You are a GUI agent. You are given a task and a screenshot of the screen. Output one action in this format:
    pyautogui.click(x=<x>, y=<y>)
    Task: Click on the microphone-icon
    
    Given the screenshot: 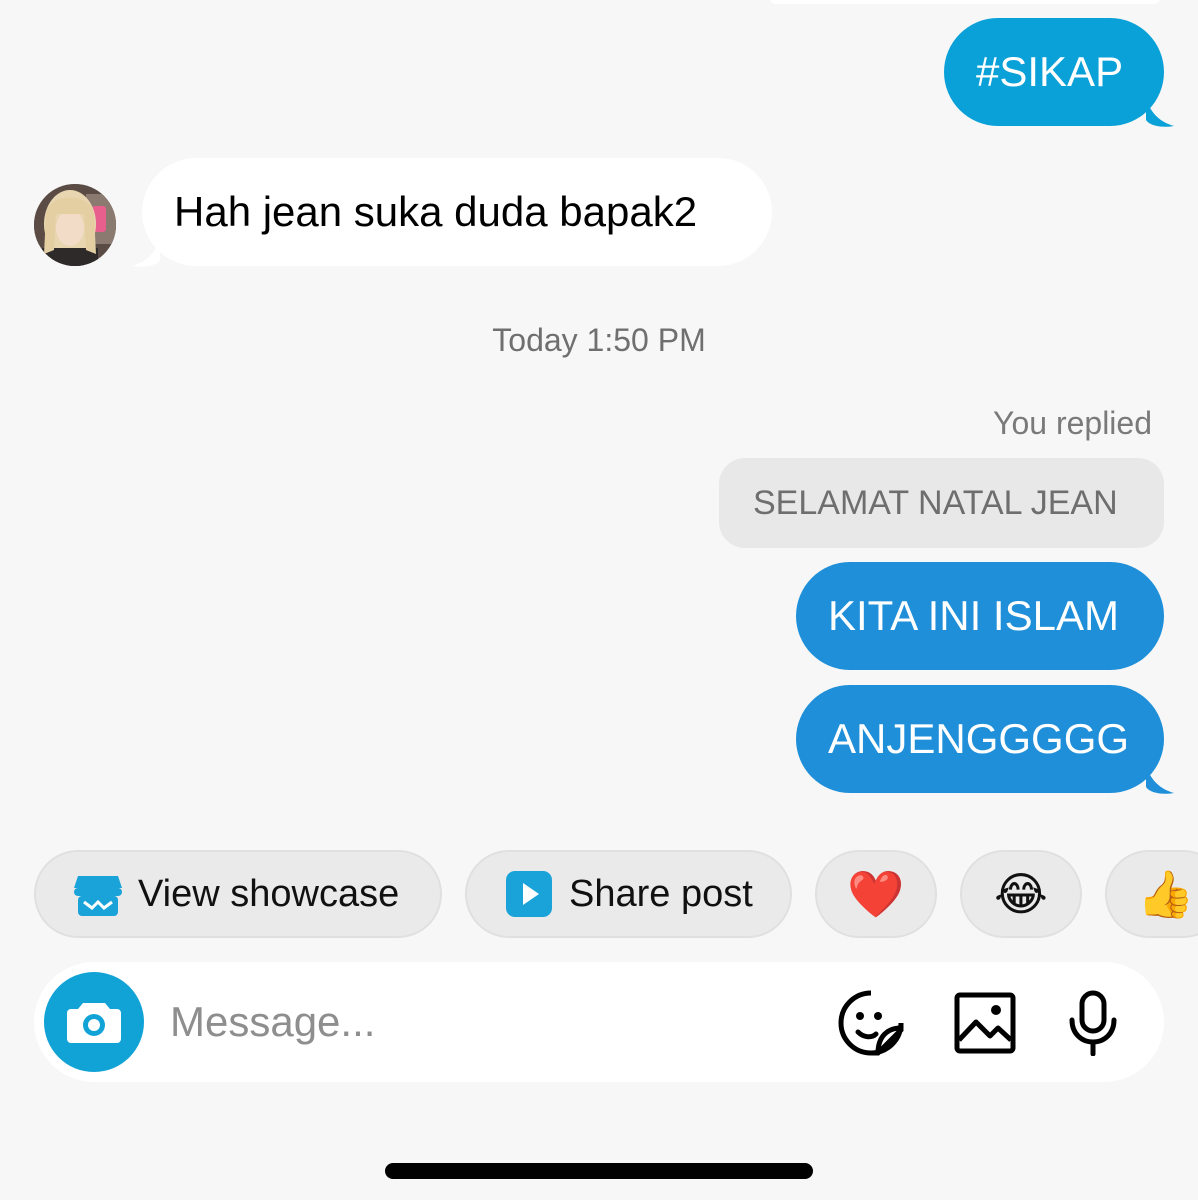 What is the action you would take?
    pyautogui.click(x=1093, y=1023)
    